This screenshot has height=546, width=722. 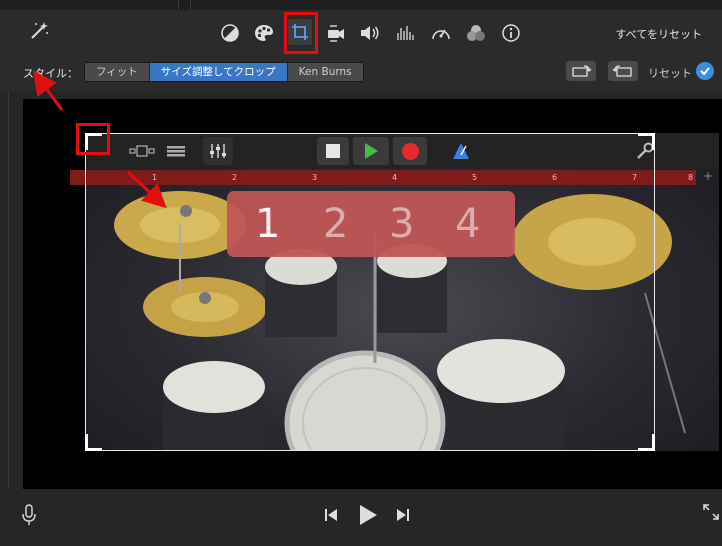 I want to click on next-icon, so click(x=403, y=515).